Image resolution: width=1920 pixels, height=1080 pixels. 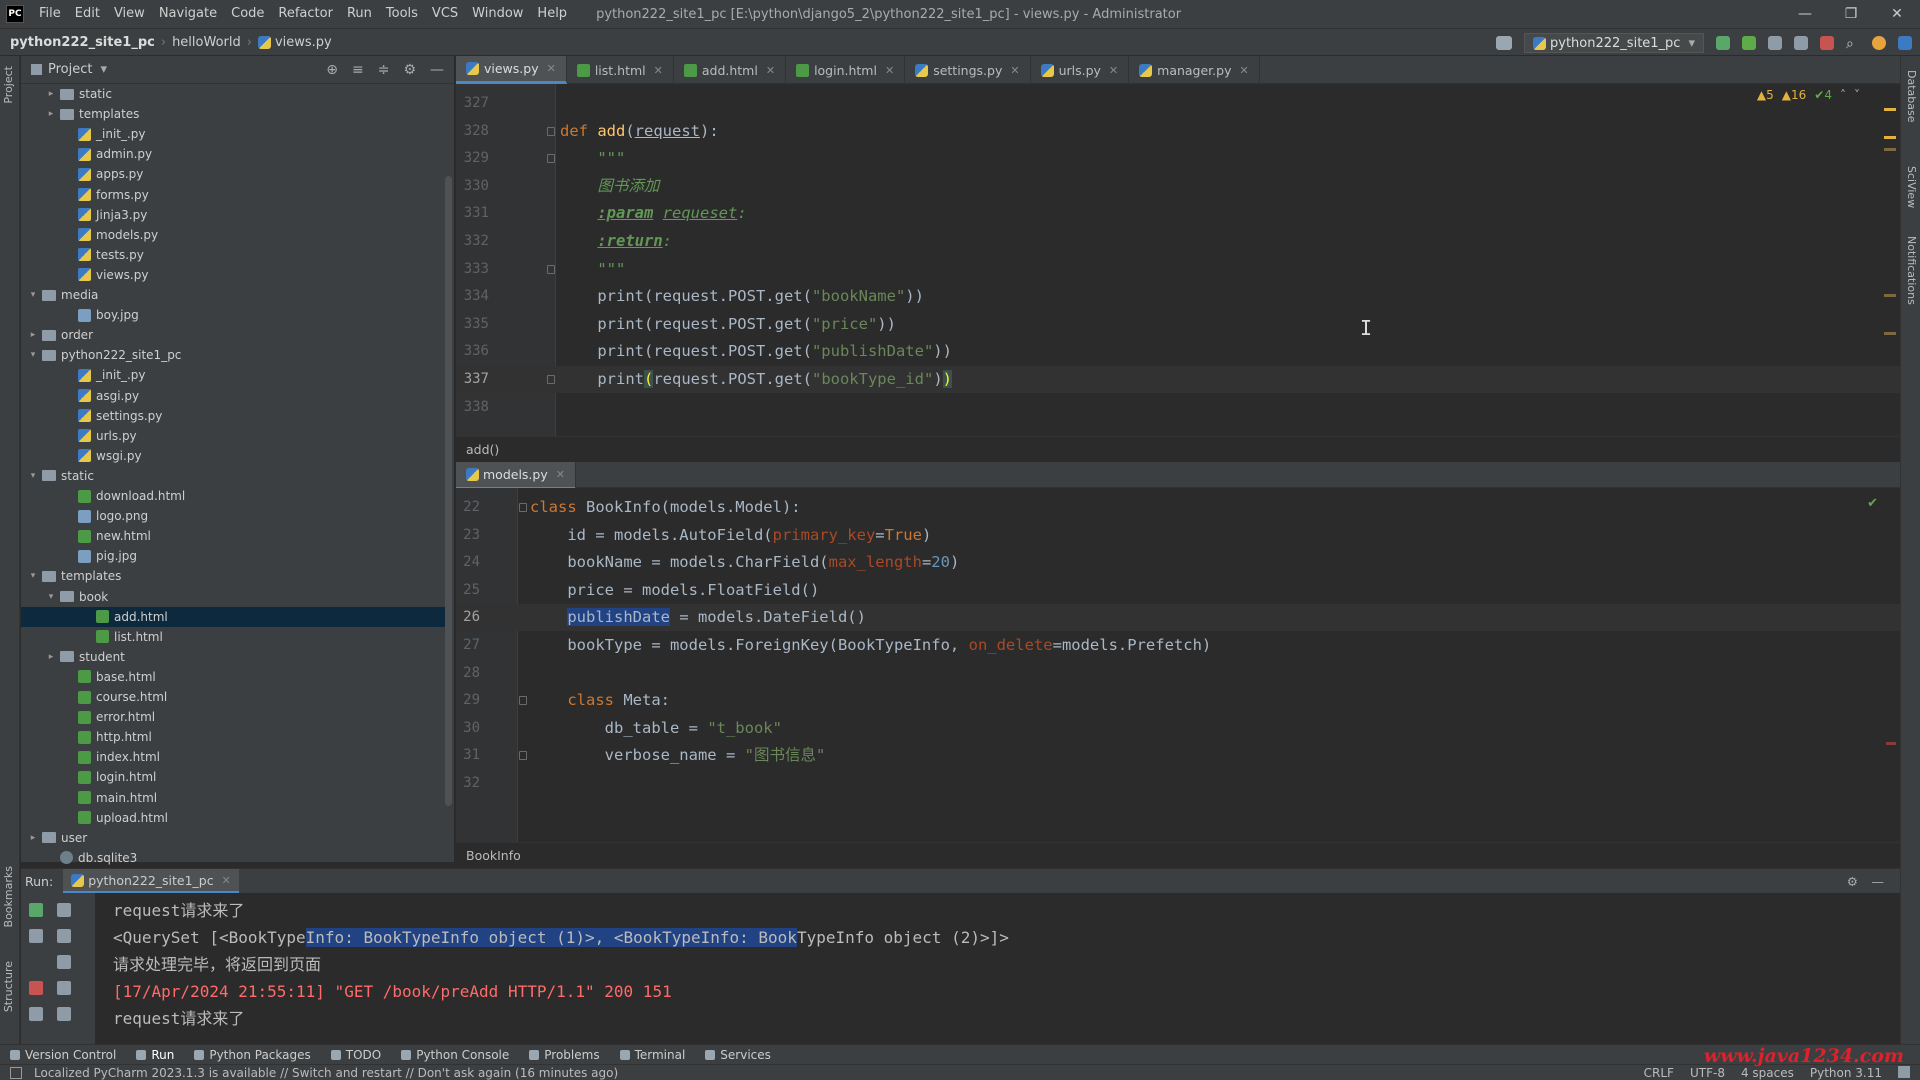 What do you see at coordinates (236, 174) in the screenshot?
I see `tree-item: apps.py` at bounding box center [236, 174].